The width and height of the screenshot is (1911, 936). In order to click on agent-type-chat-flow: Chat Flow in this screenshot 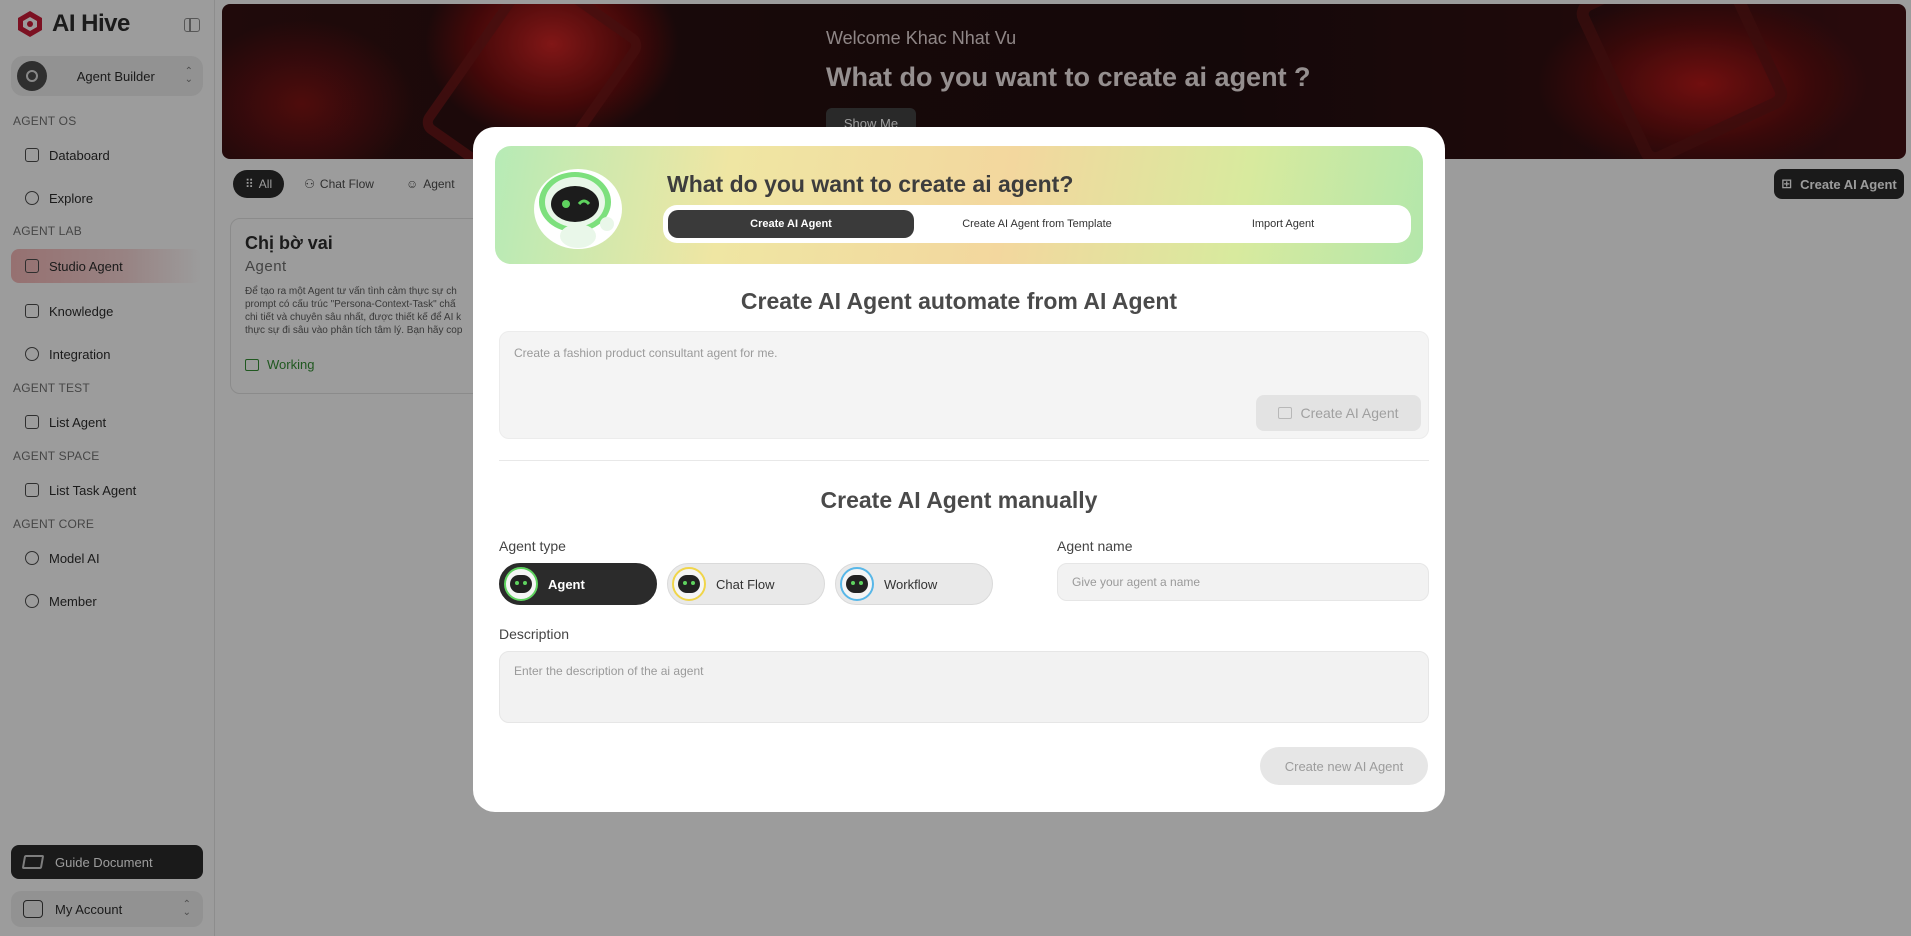, I will do `click(746, 584)`.